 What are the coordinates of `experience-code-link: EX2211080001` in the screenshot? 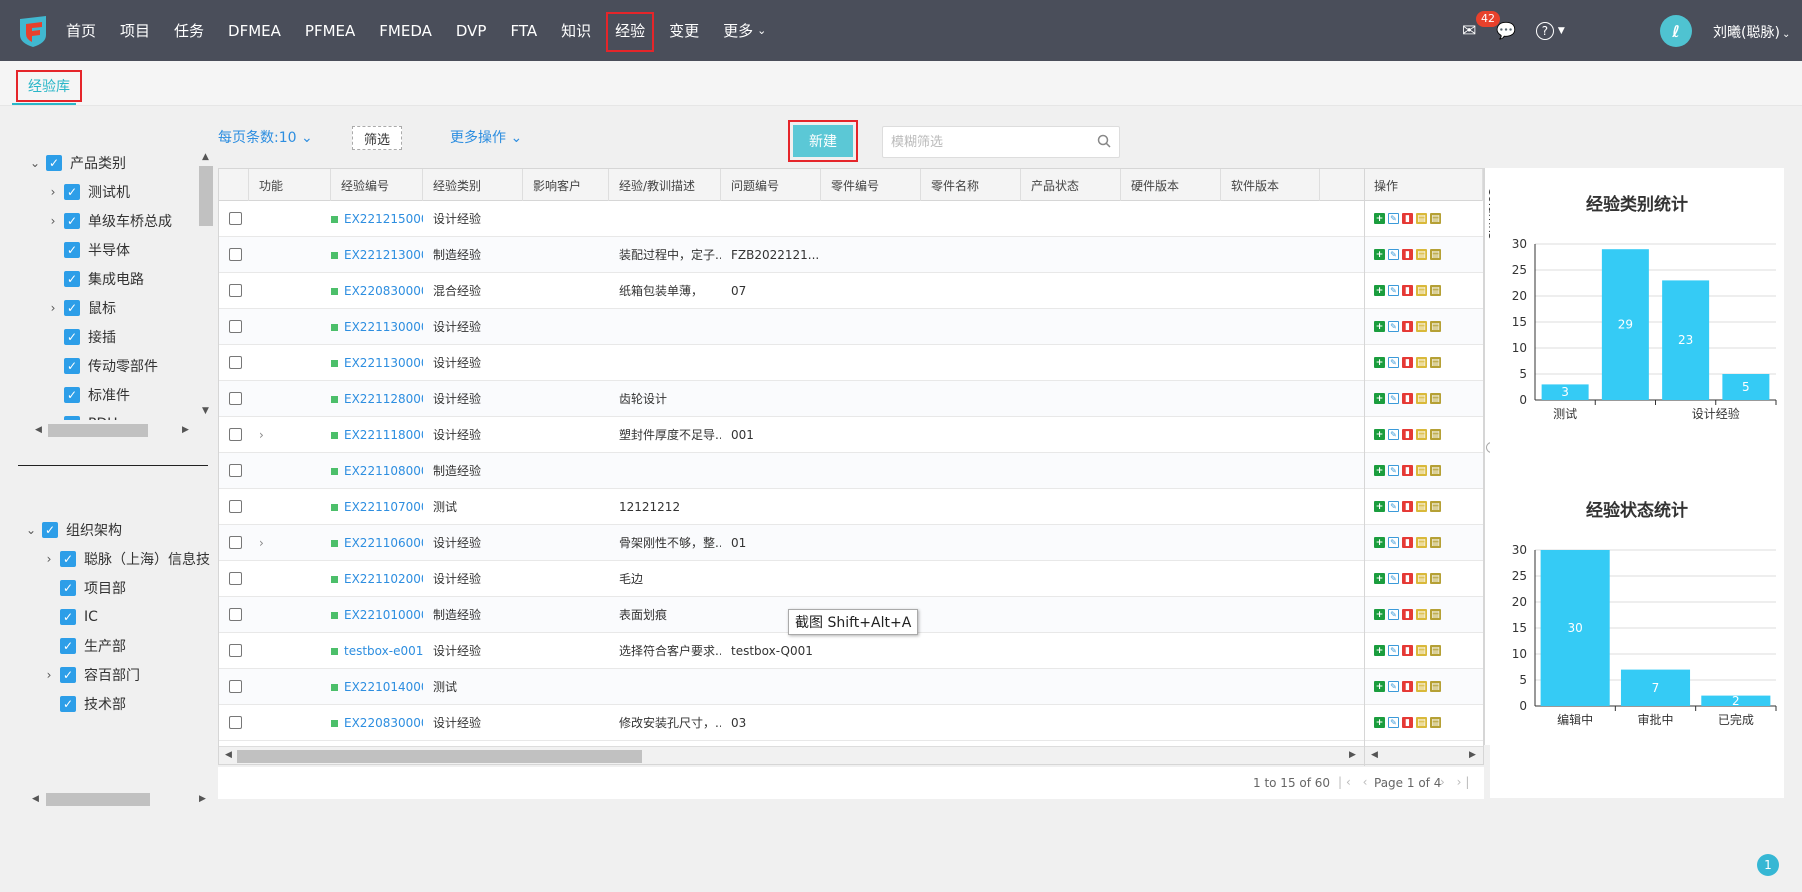 It's located at (377, 471).